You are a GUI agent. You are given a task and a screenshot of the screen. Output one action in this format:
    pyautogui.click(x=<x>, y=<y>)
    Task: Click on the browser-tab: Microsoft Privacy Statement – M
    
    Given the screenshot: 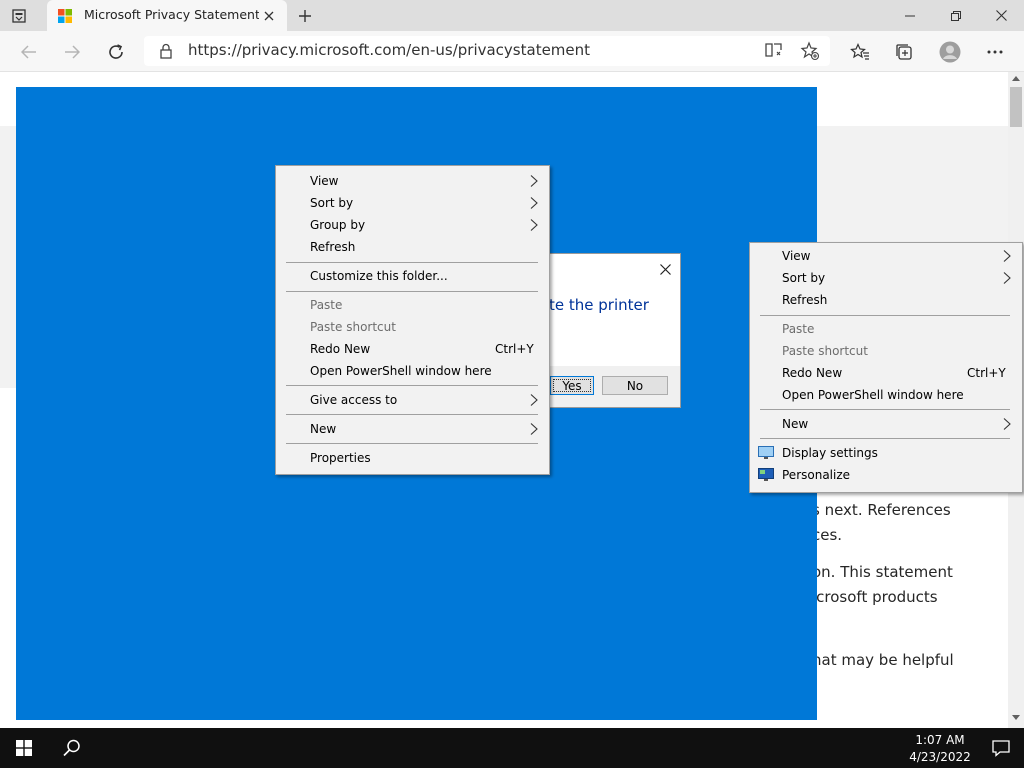 What is the action you would take?
    pyautogui.click(x=167, y=15)
    